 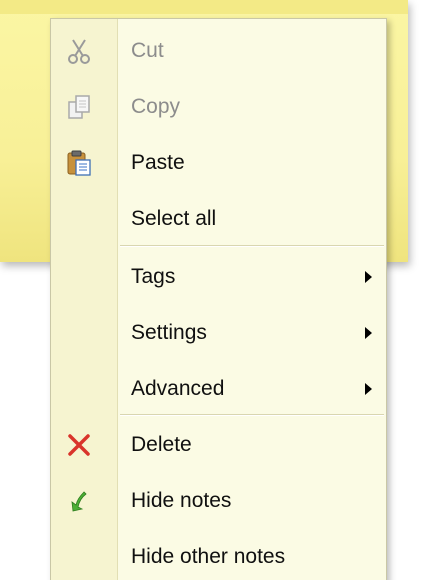 I want to click on green-arrow-icon, so click(x=79, y=501).